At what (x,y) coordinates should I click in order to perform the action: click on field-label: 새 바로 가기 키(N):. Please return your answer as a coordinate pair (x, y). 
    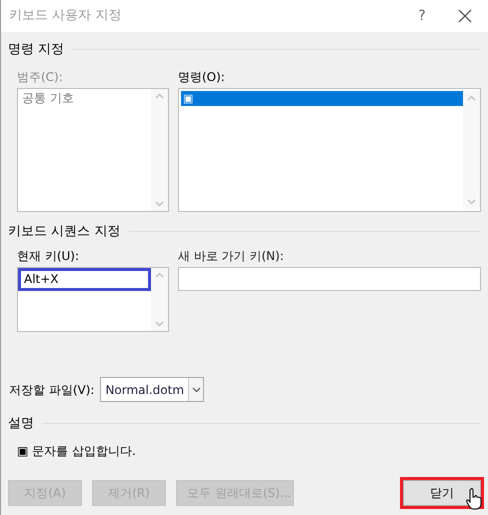
    Looking at the image, I should click on (231, 256).